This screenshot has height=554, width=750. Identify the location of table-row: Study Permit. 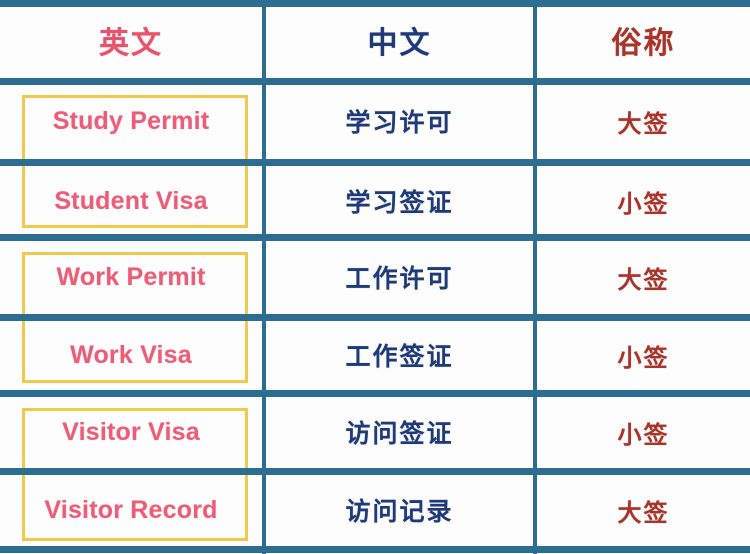
(131, 121).